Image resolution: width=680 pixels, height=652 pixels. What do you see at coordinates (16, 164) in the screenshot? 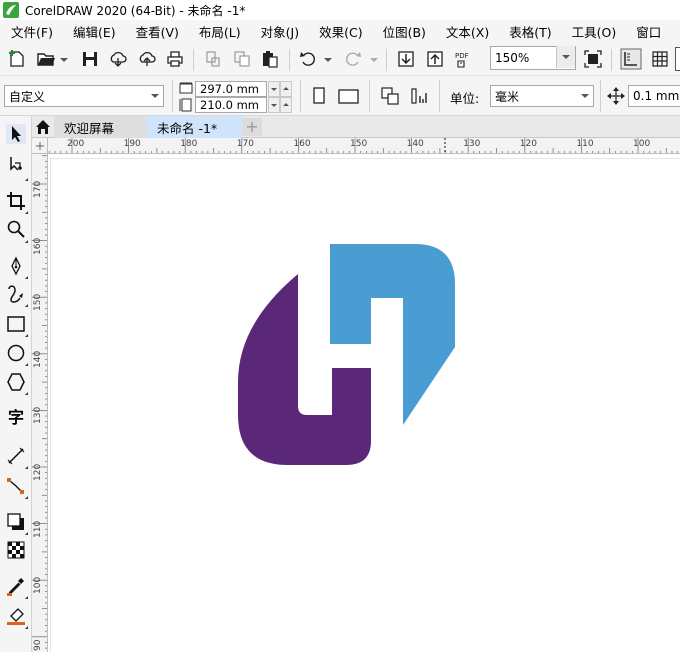
I see `shape-tool-icon` at bounding box center [16, 164].